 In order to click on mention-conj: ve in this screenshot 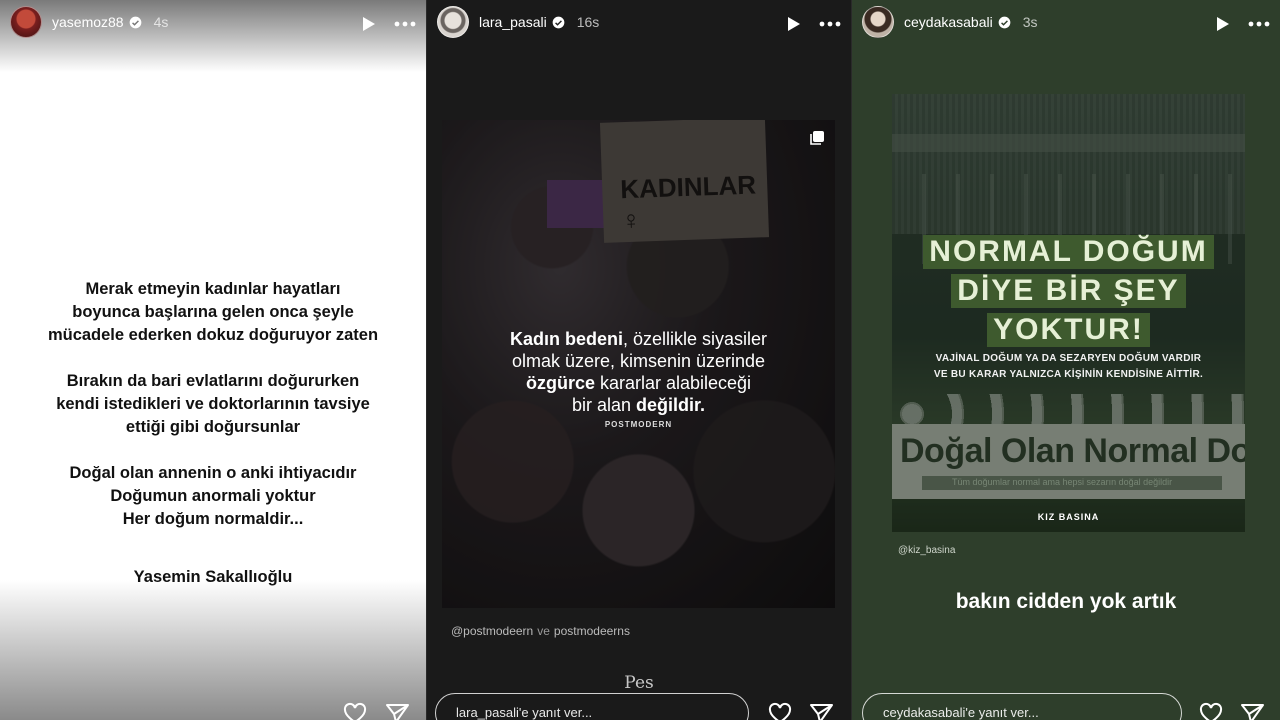, I will do `click(543, 631)`.